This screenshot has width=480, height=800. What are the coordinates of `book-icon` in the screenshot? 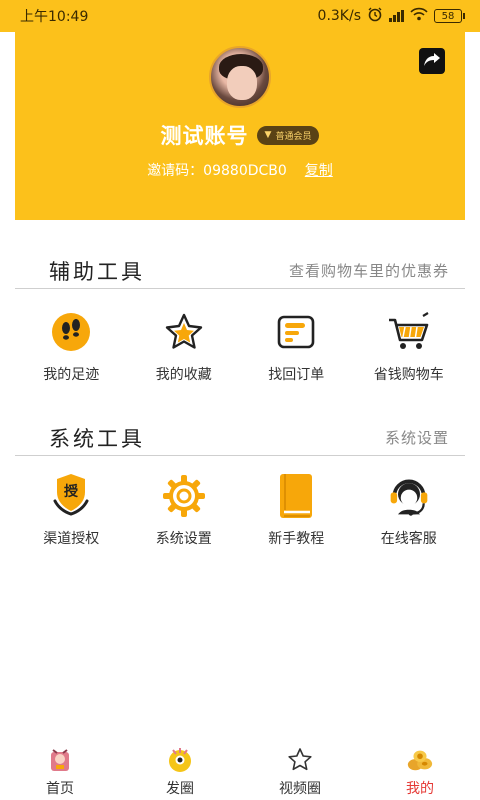 It's located at (296, 496).